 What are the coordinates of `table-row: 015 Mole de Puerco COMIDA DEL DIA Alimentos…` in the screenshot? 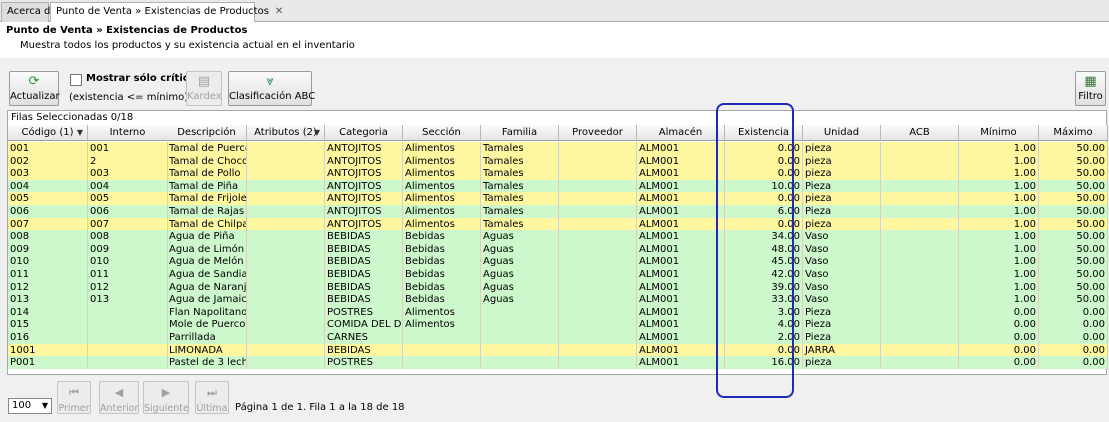 It's located at (558, 325).